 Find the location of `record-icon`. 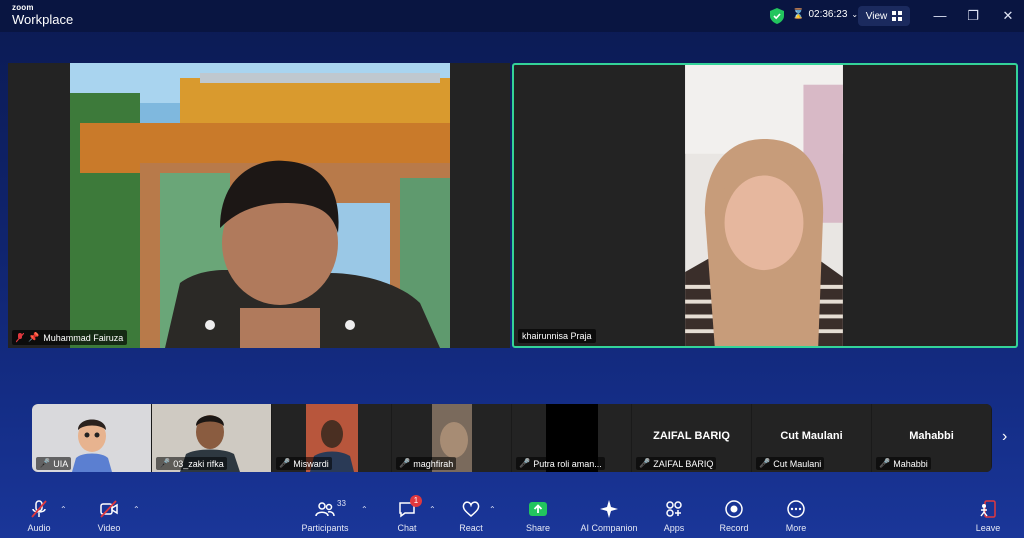

record-icon is located at coordinates (734, 509).